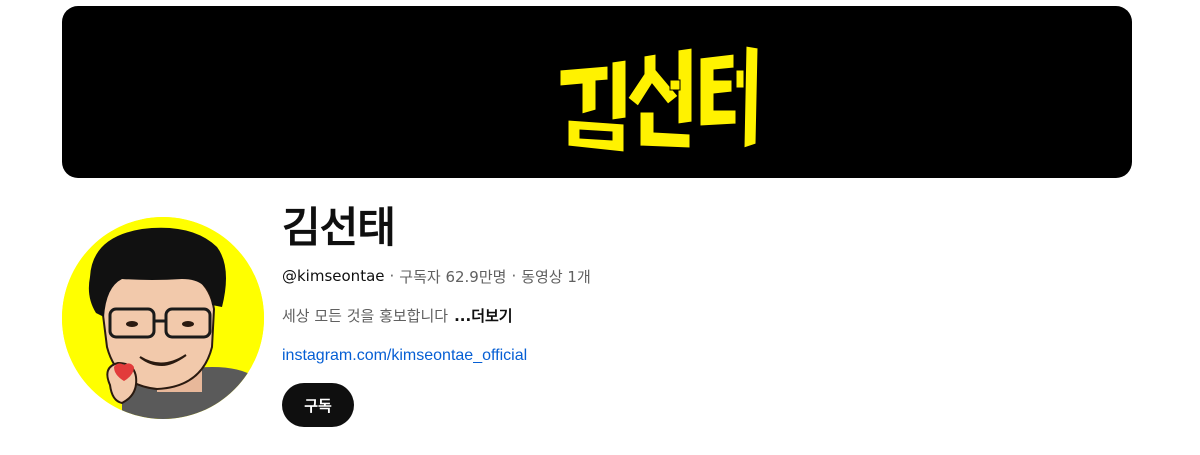 The height and width of the screenshot is (455, 1200). Describe the element at coordinates (483, 315) in the screenshot. I see `more-button: ...더보기` at that location.